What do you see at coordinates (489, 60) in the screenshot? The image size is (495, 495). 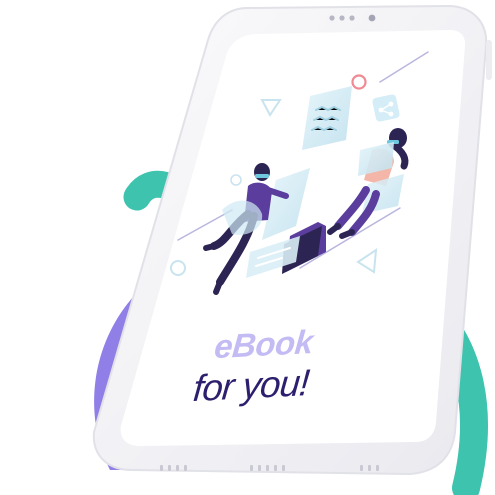 I see `side-button` at bounding box center [489, 60].